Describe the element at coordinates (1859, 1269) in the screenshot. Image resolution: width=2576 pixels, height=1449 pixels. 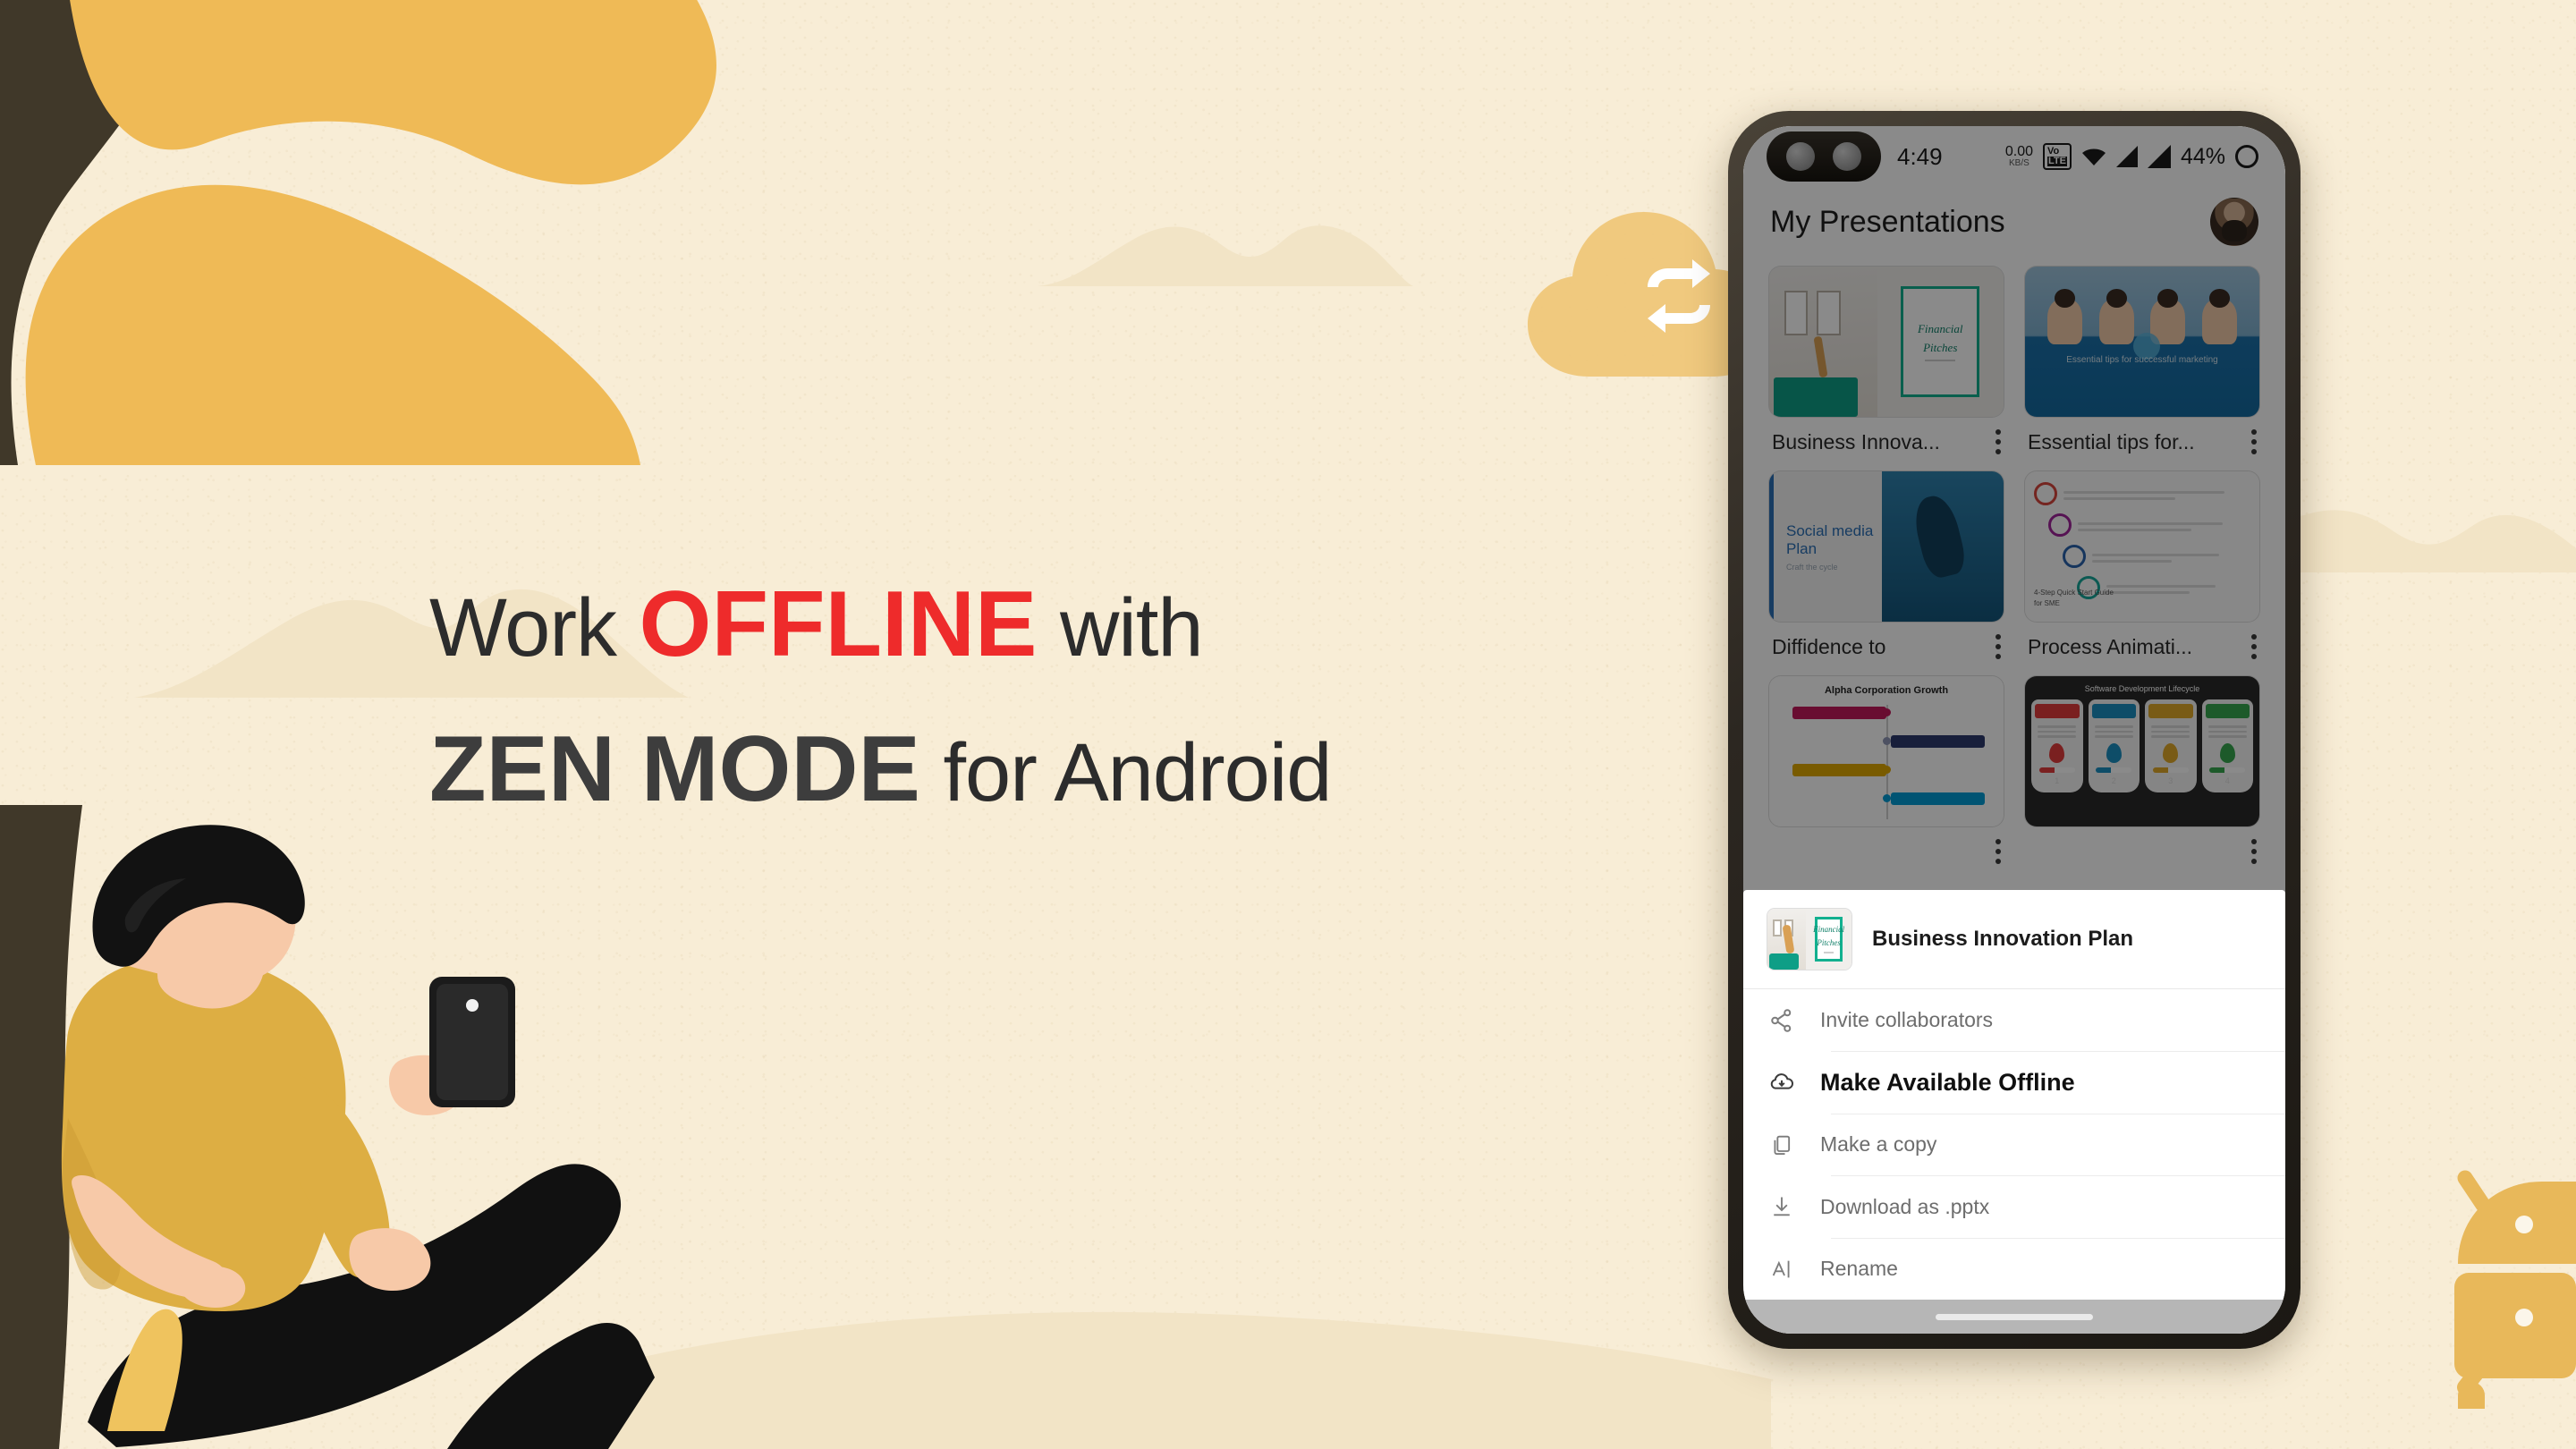
I see `menu-item-label: Rename` at that location.